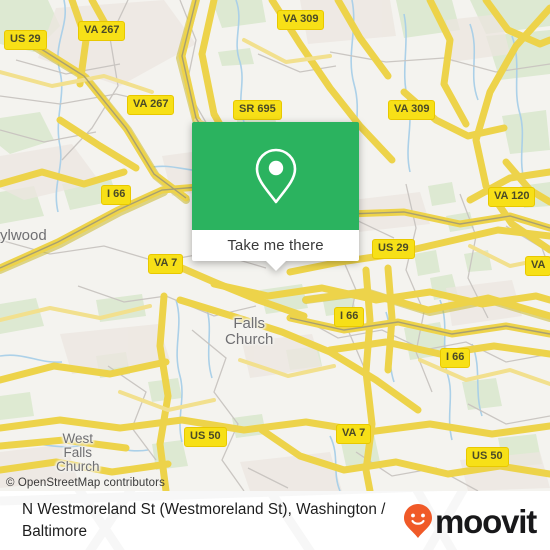 This screenshot has height=550, width=550. What do you see at coordinates (257, 110) in the screenshot?
I see `road-shield: SR 695` at bounding box center [257, 110].